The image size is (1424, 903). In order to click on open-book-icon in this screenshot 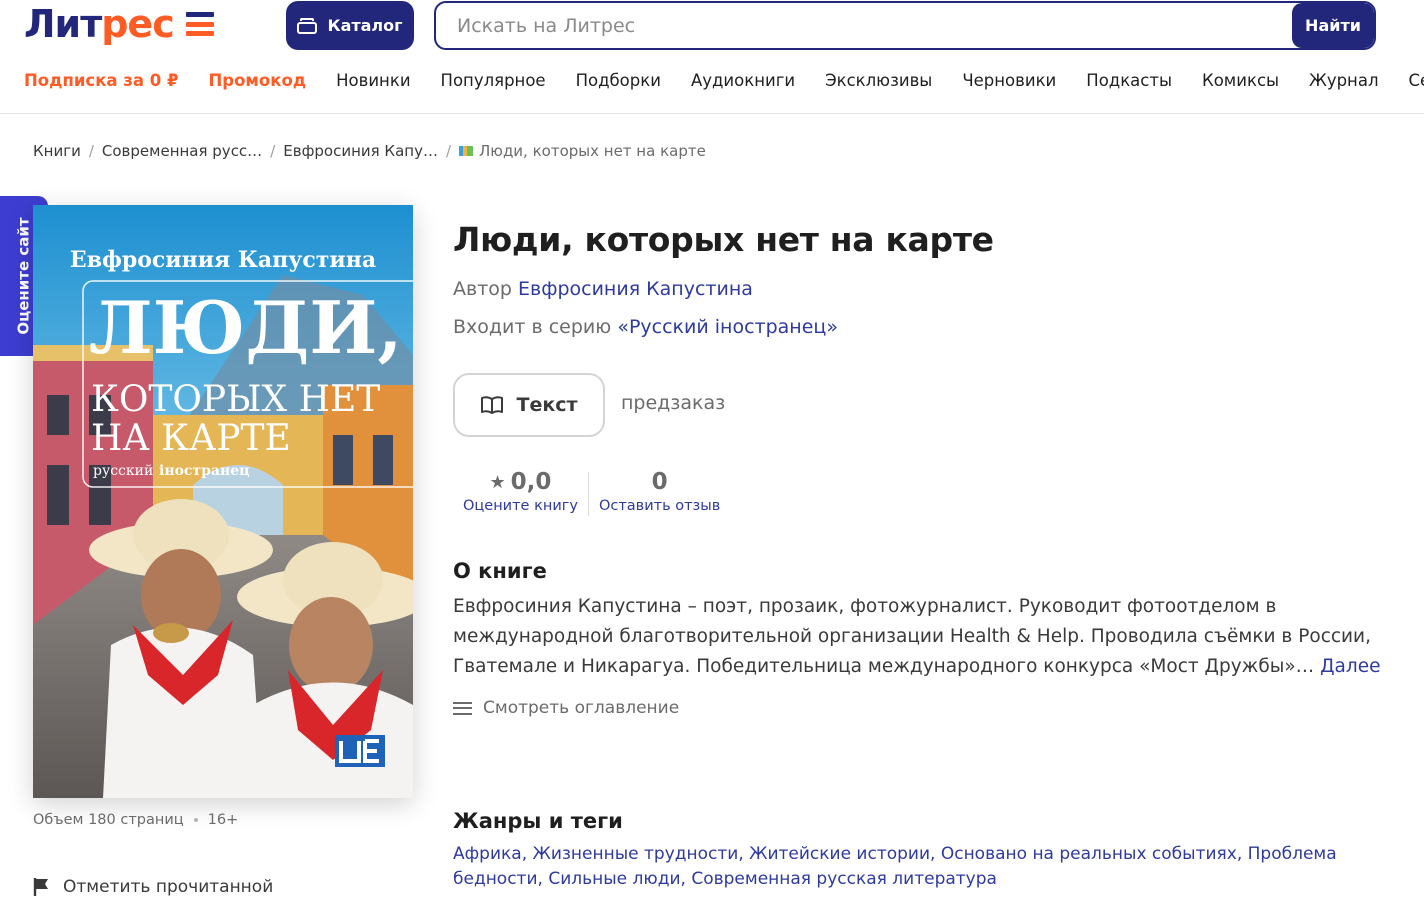, I will do `click(492, 405)`.